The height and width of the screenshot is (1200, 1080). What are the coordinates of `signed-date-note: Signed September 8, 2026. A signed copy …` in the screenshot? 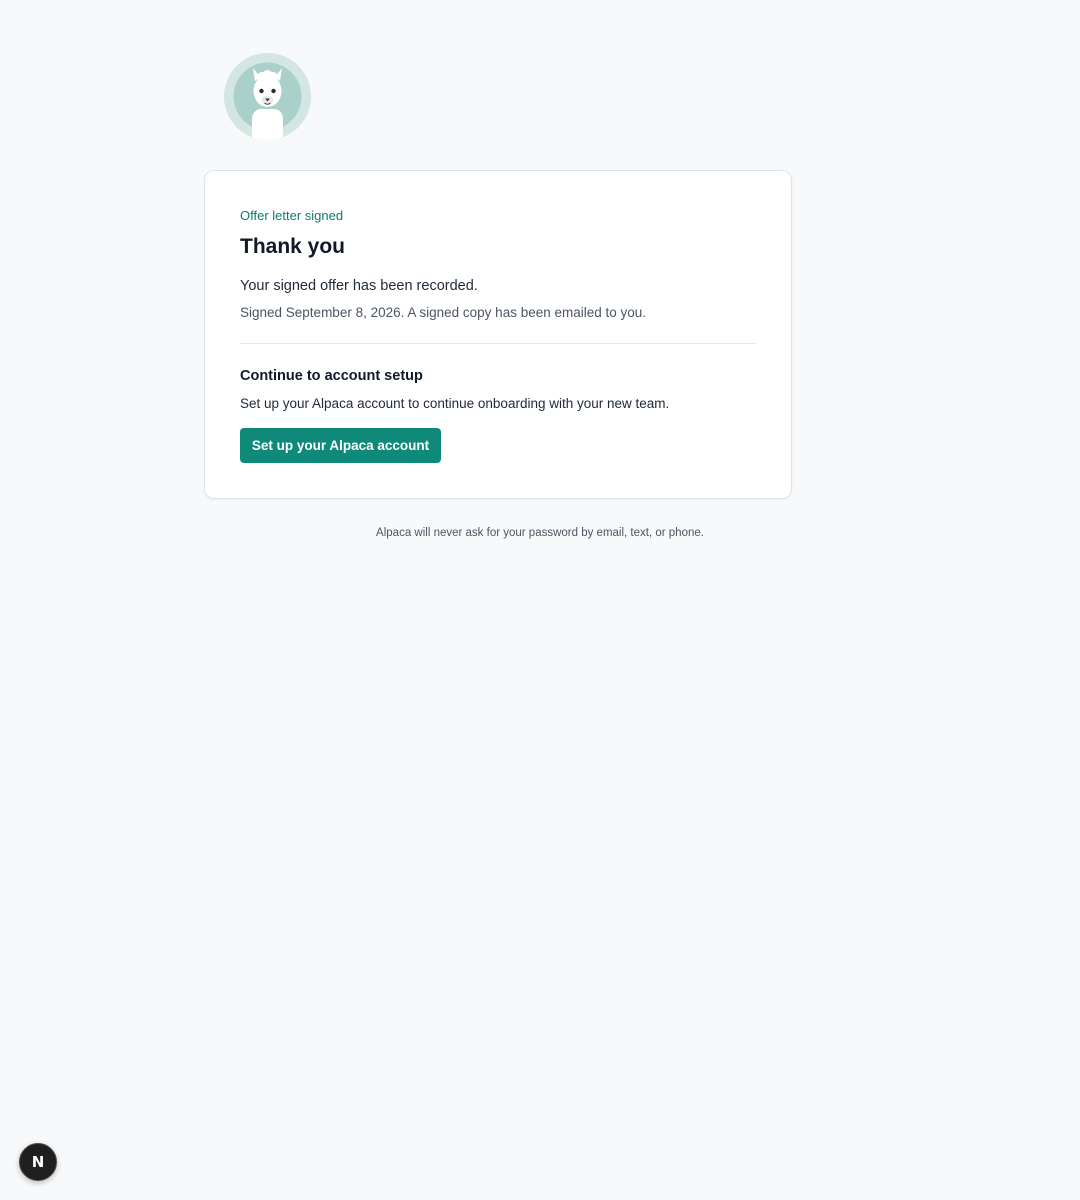 It's located at (443, 312).